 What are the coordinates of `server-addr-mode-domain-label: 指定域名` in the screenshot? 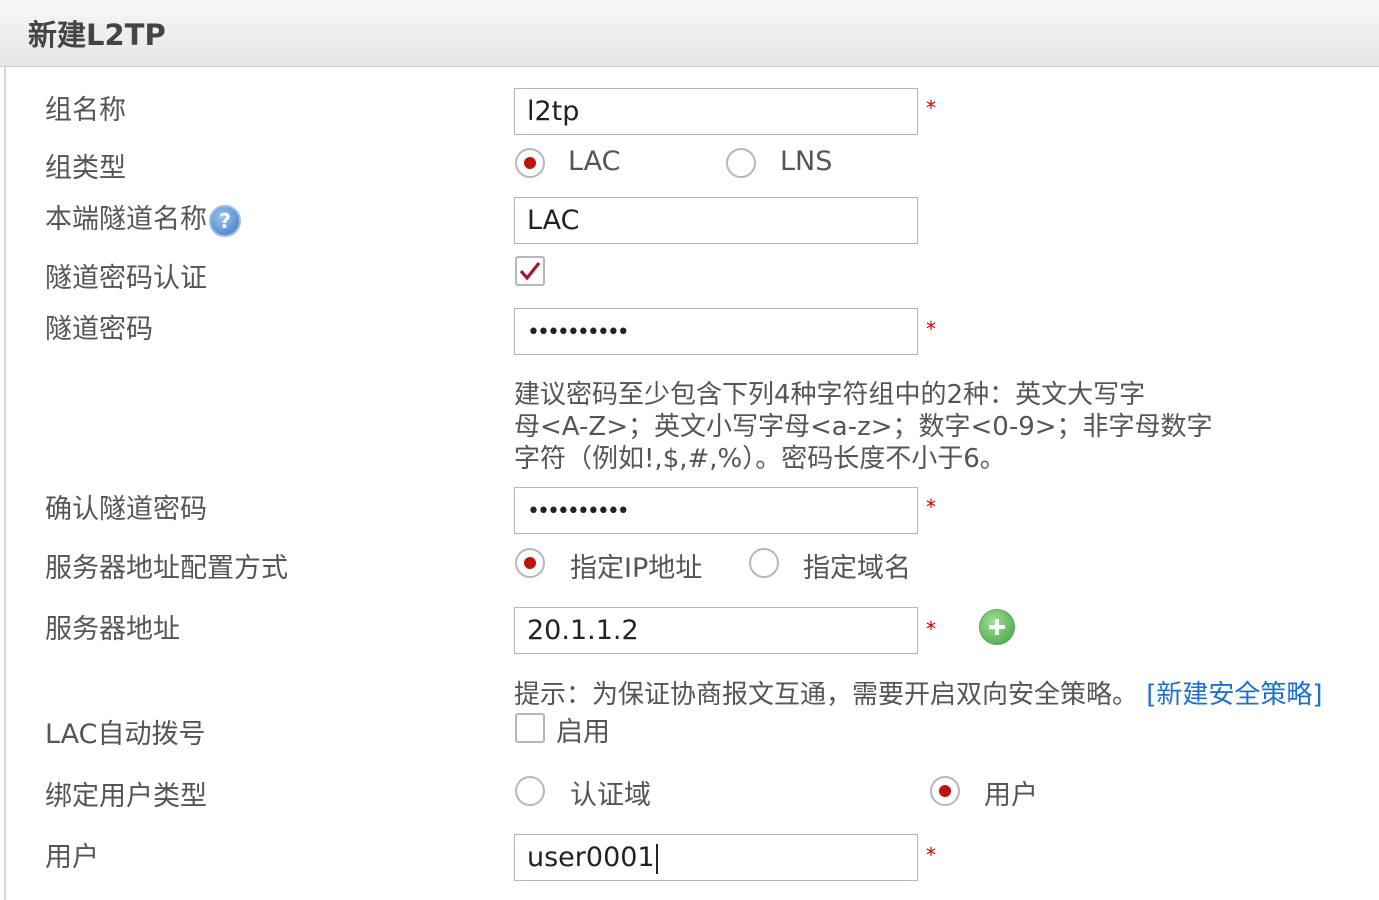 It's located at (857, 565).